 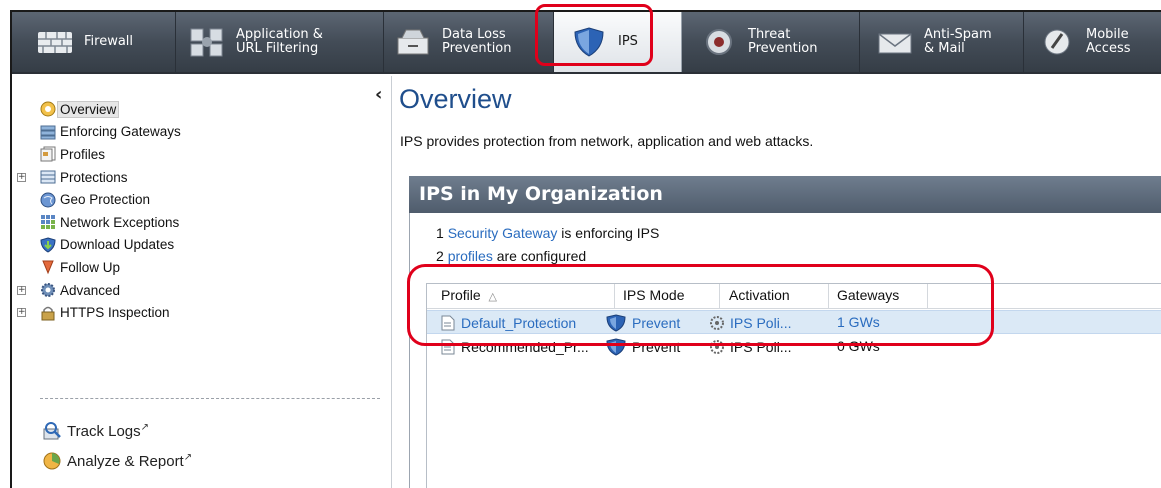 I want to click on sidebar-item-label: Follow Up, so click(x=90, y=267).